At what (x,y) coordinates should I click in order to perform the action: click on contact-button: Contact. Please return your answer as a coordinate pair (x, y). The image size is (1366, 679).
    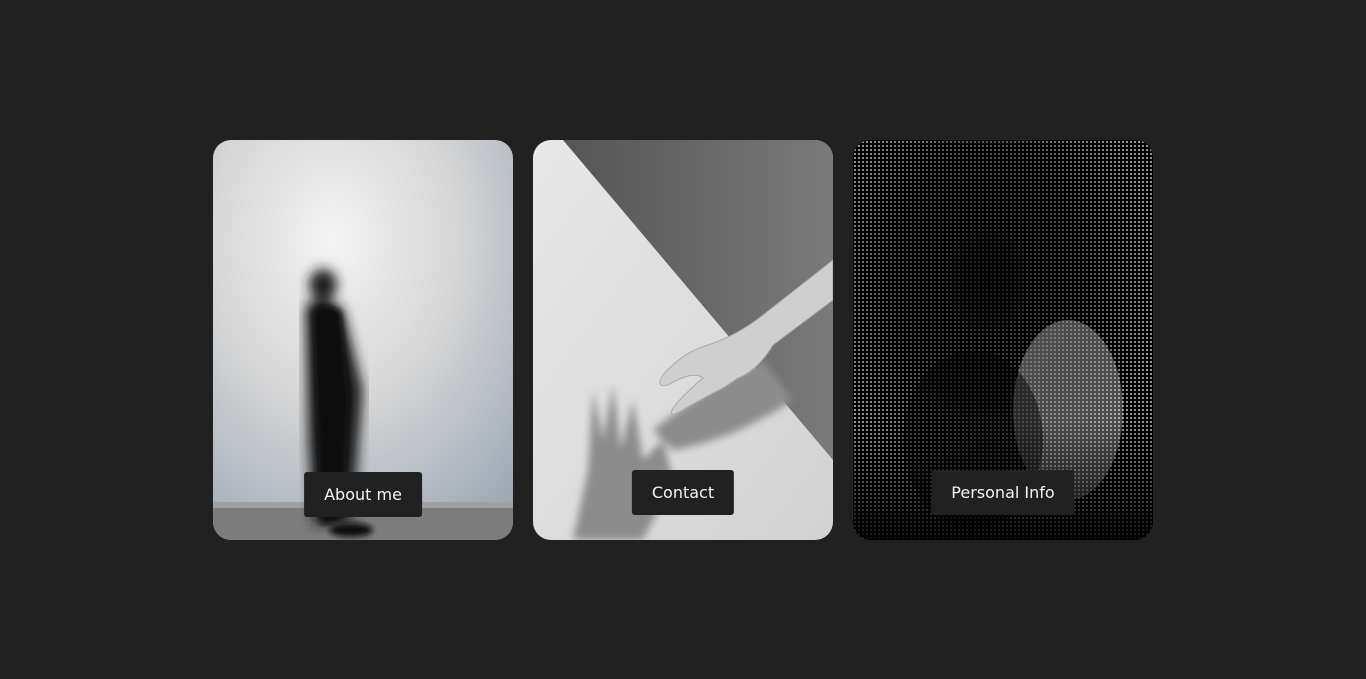
    Looking at the image, I should click on (683, 492).